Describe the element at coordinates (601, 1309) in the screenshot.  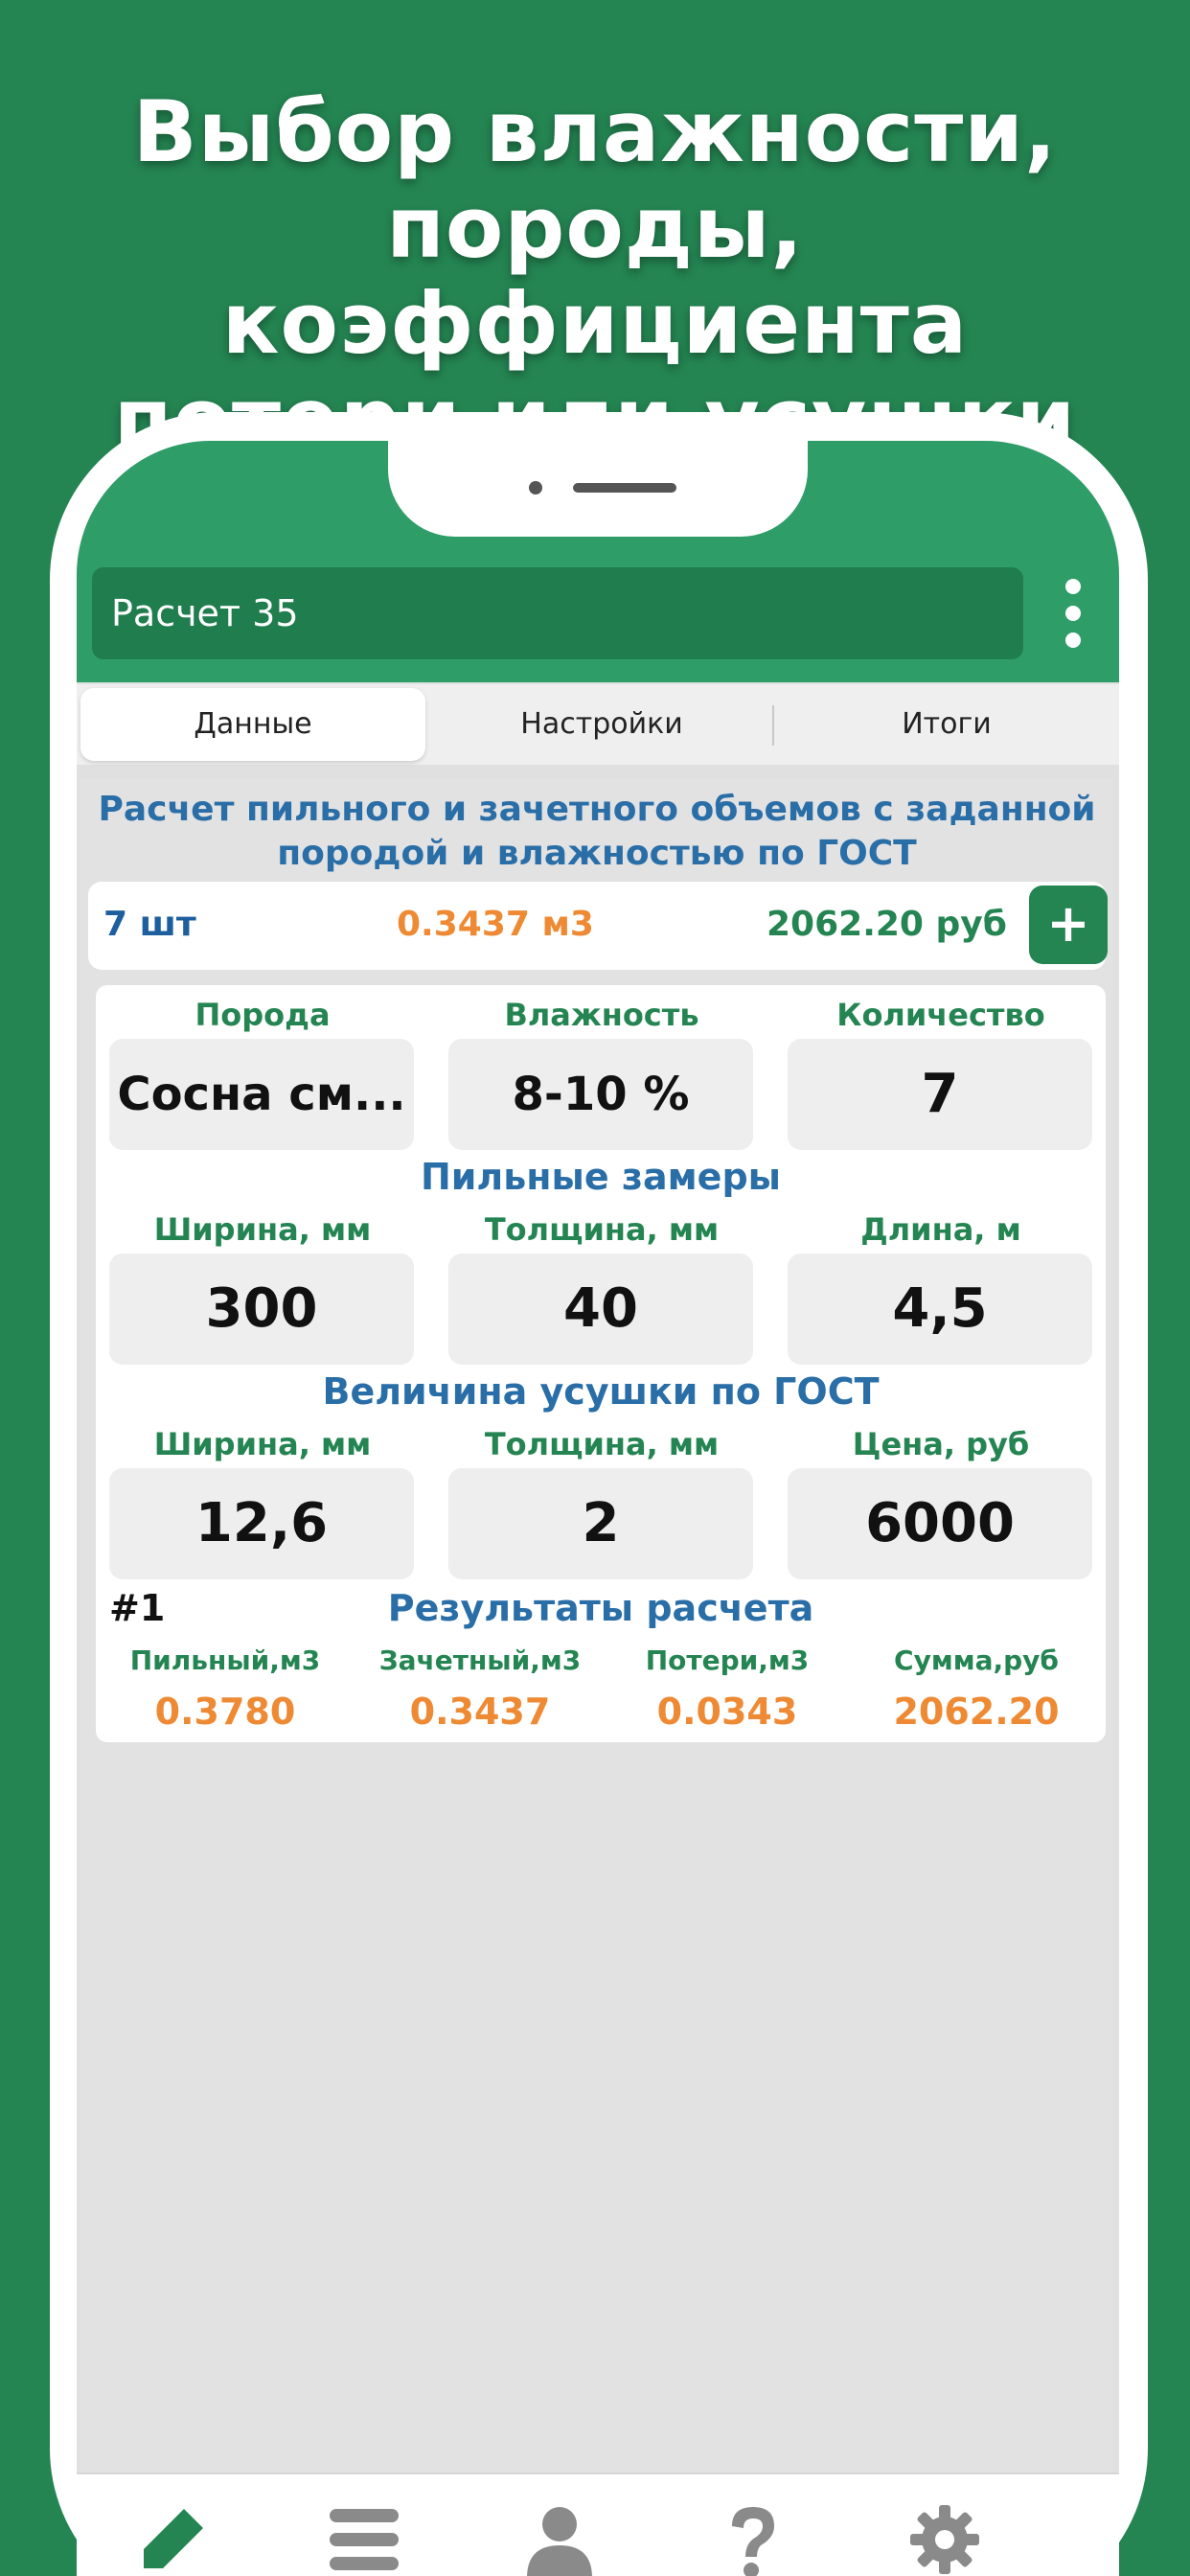
I see `saw-thickness-input: 40` at that location.